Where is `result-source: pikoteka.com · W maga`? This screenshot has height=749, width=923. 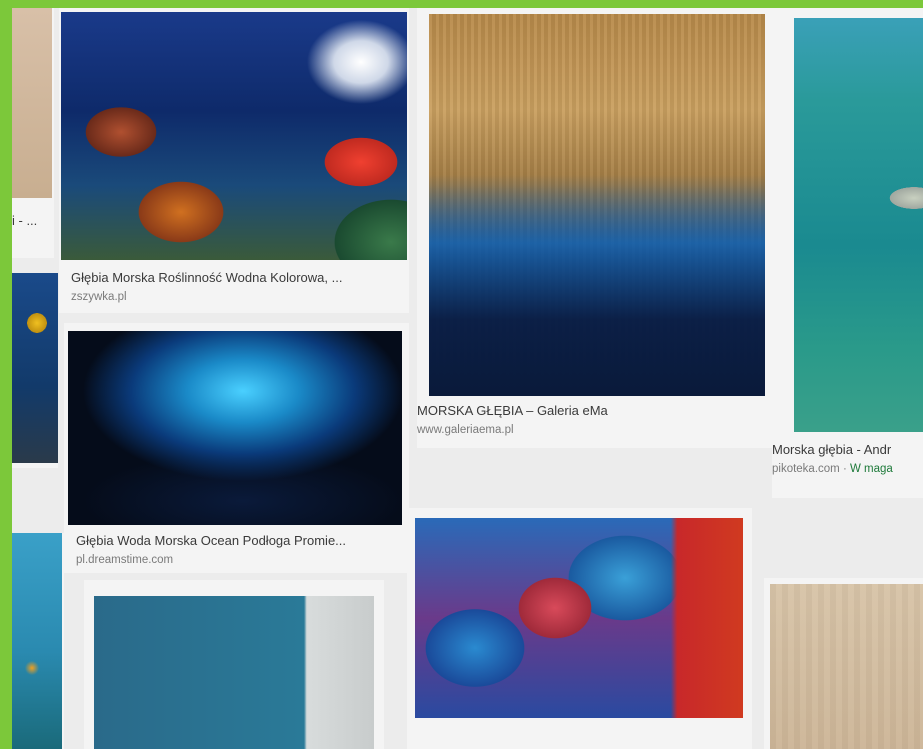 result-source: pikoteka.com · W maga is located at coordinates (847, 469).